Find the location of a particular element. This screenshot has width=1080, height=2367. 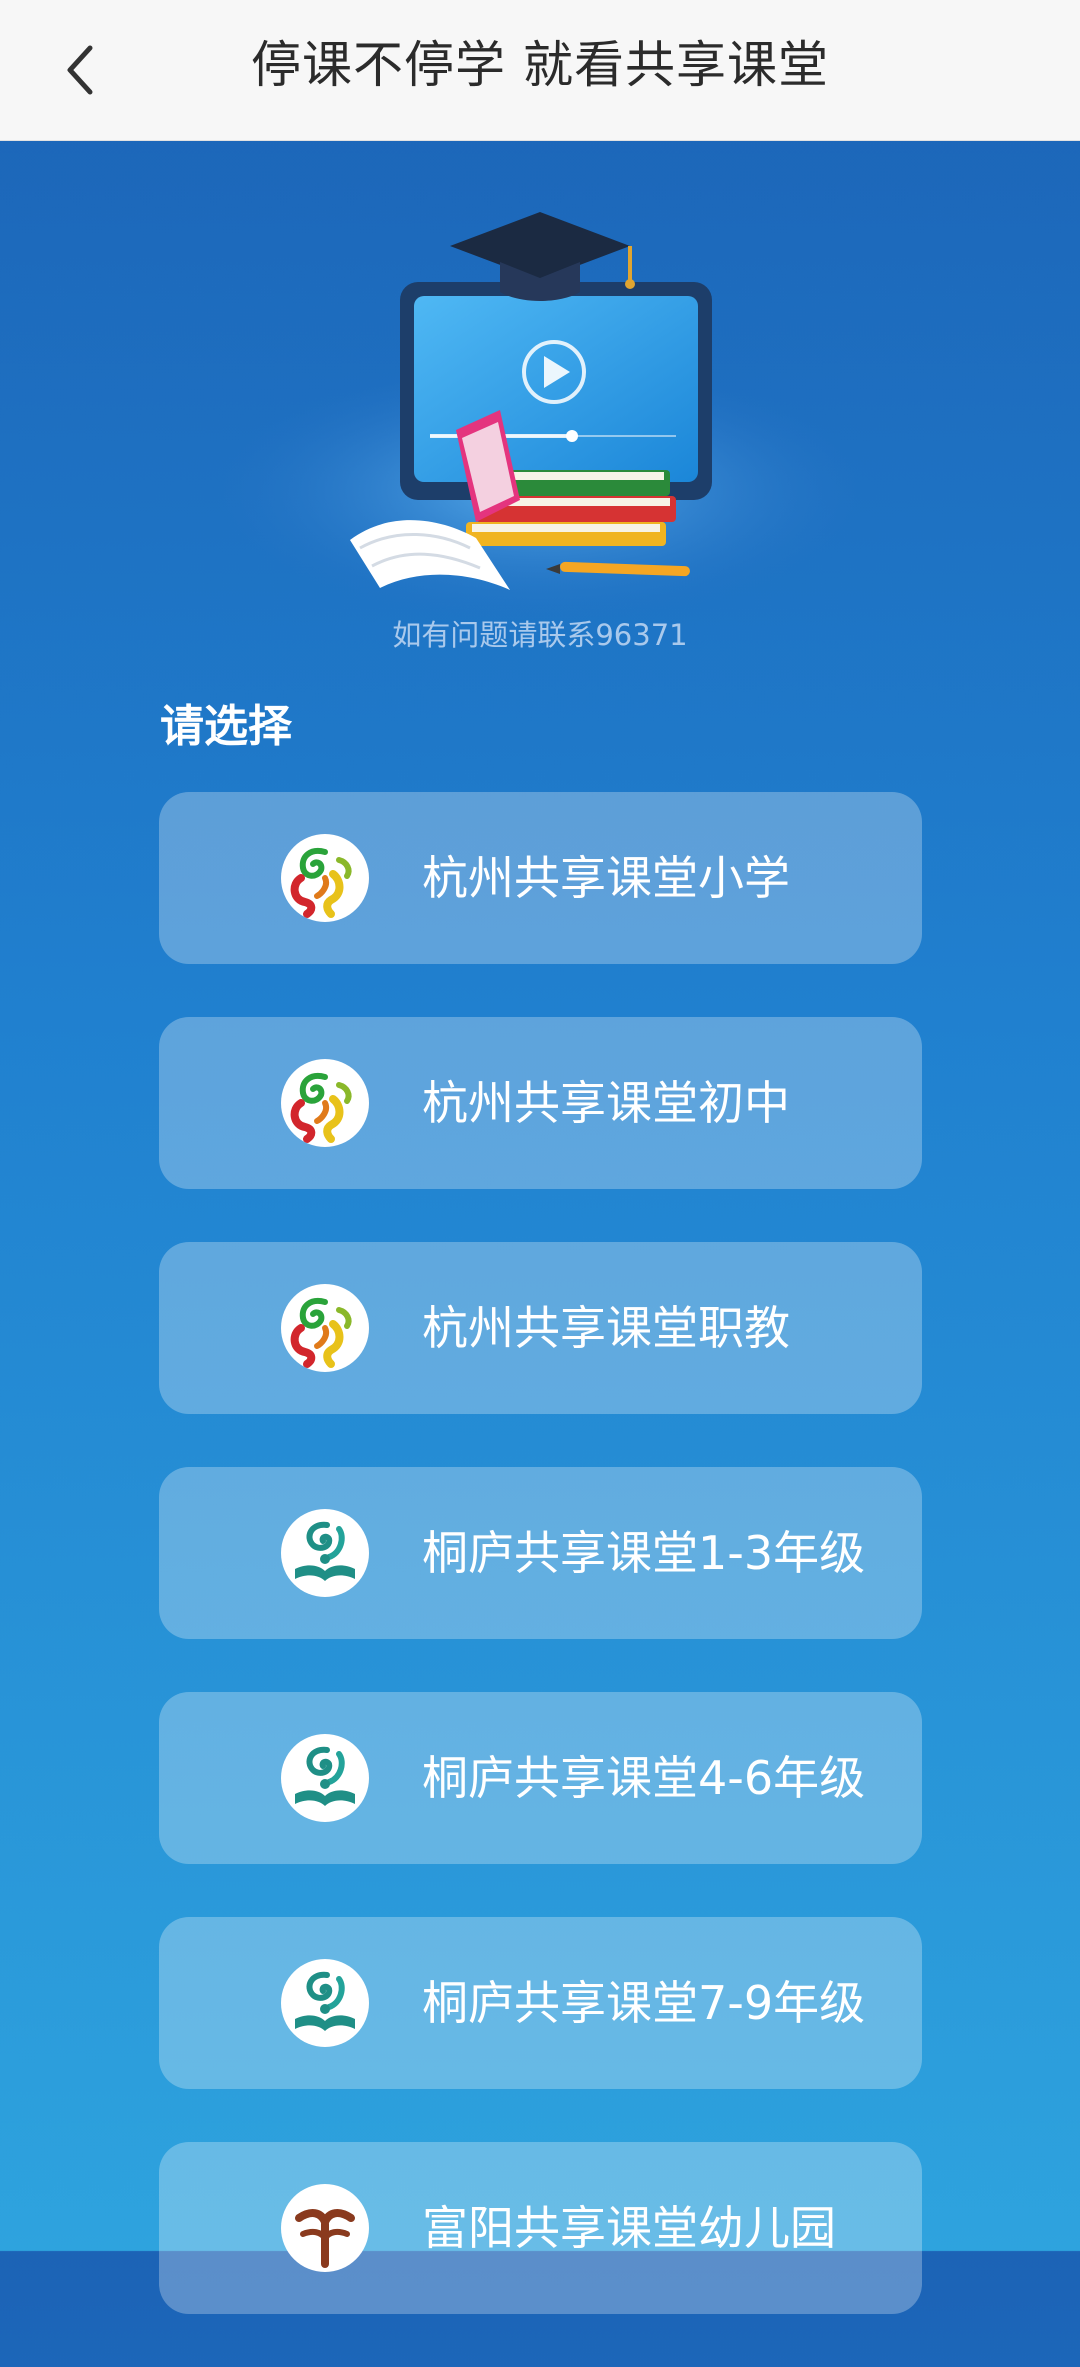

option-tonglu-grade-7-9: 桐庐共享课堂7-9年级 is located at coordinates (540, 2003).